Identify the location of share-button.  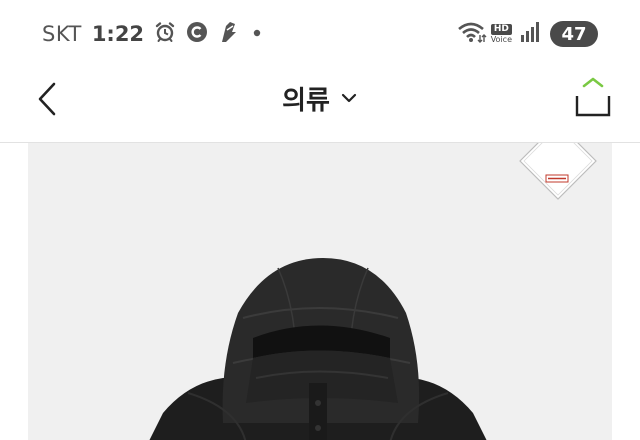
(593, 98).